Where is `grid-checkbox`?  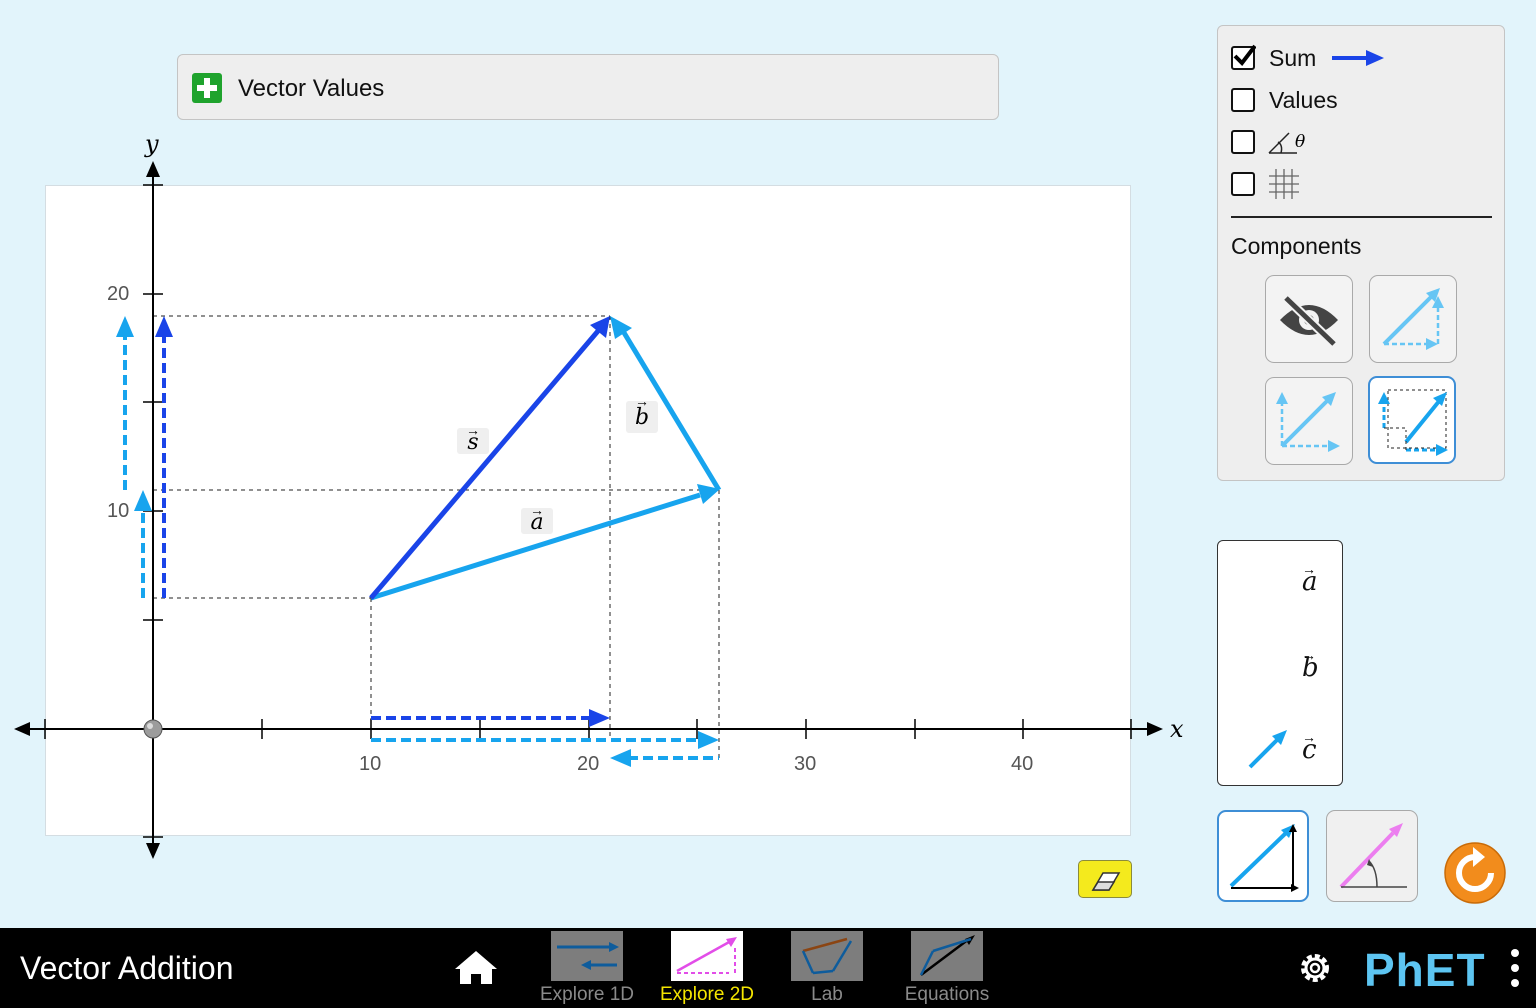
grid-checkbox is located at coordinates (1268, 184).